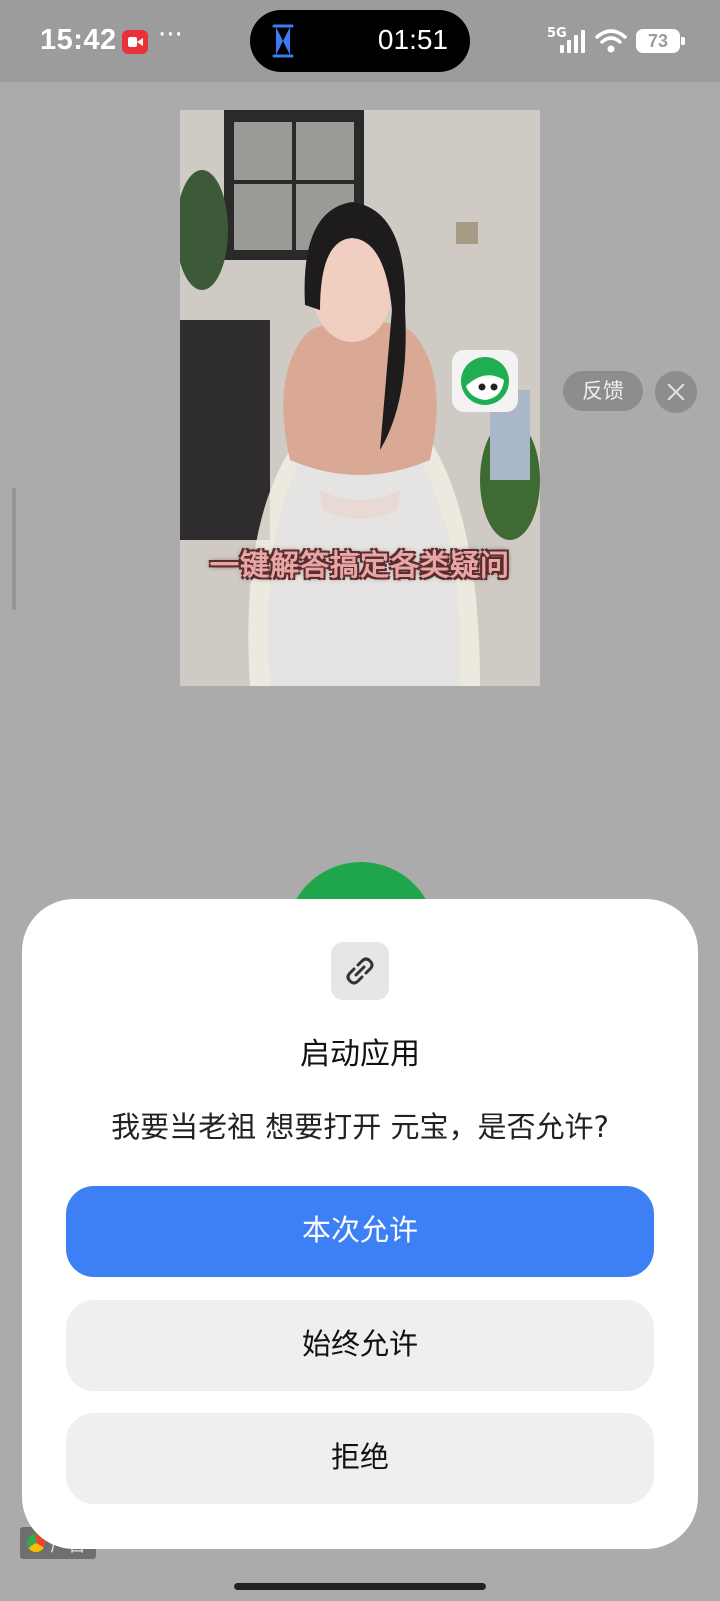 The height and width of the screenshot is (1601, 720). Describe the element at coordinates (283, 41) in the screenshot. I see `hourglass-icon` at that location.